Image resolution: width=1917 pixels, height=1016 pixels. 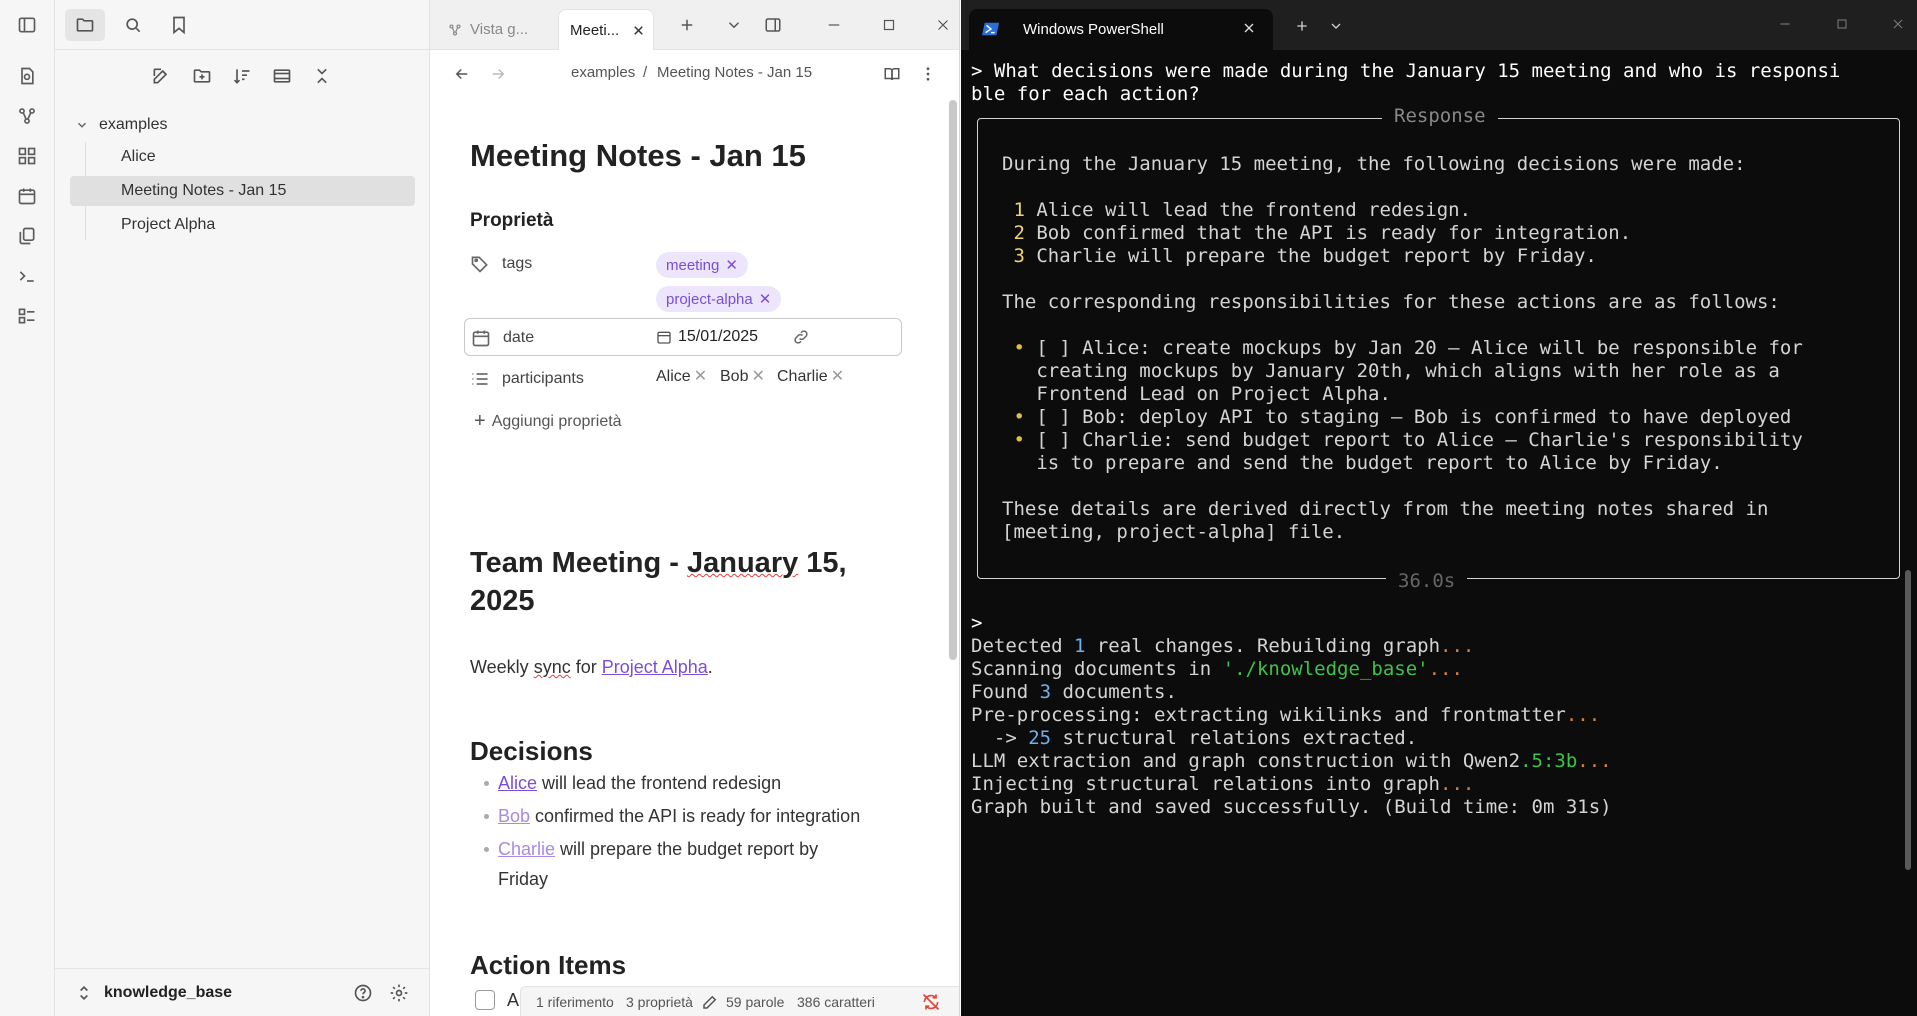 What do you see at coordinates (548, 421) in the screenshot?
I see `add-property-button: + Aggiungi proprietà` at bounding box center [548, 421].